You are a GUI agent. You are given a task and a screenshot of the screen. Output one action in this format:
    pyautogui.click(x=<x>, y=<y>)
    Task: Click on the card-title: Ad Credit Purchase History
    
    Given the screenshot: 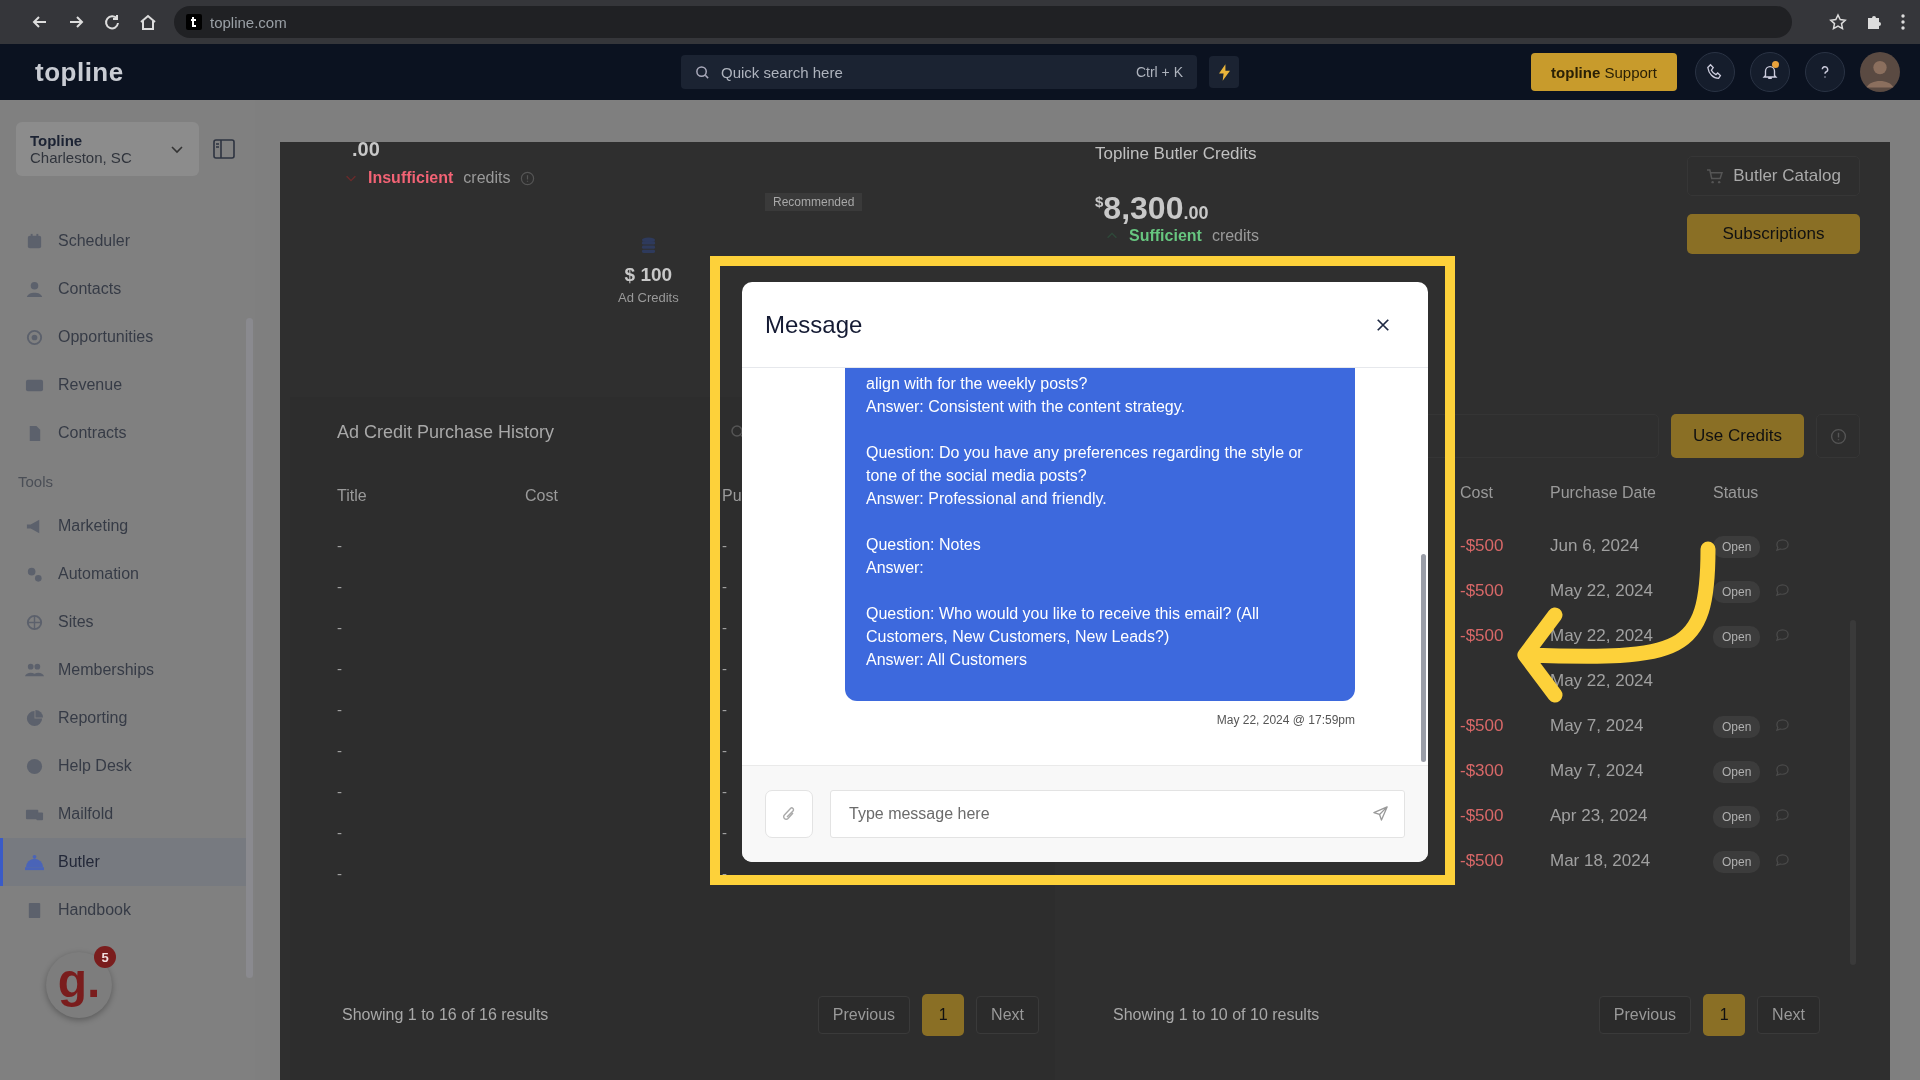 What is the action you would take?
    pyautogui.click(x=446, y=432)
    